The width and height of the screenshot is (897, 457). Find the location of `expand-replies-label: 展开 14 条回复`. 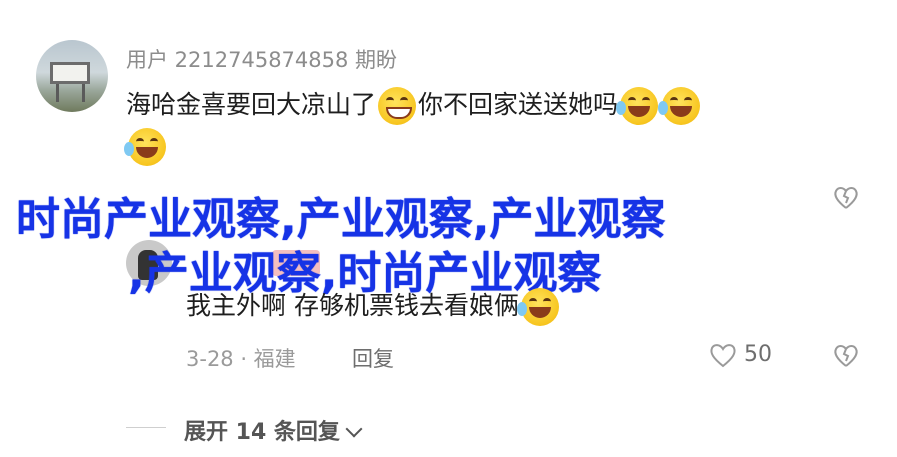

expand-replies-label: 展开 14 条回复 is located at coordinates (262, 432).